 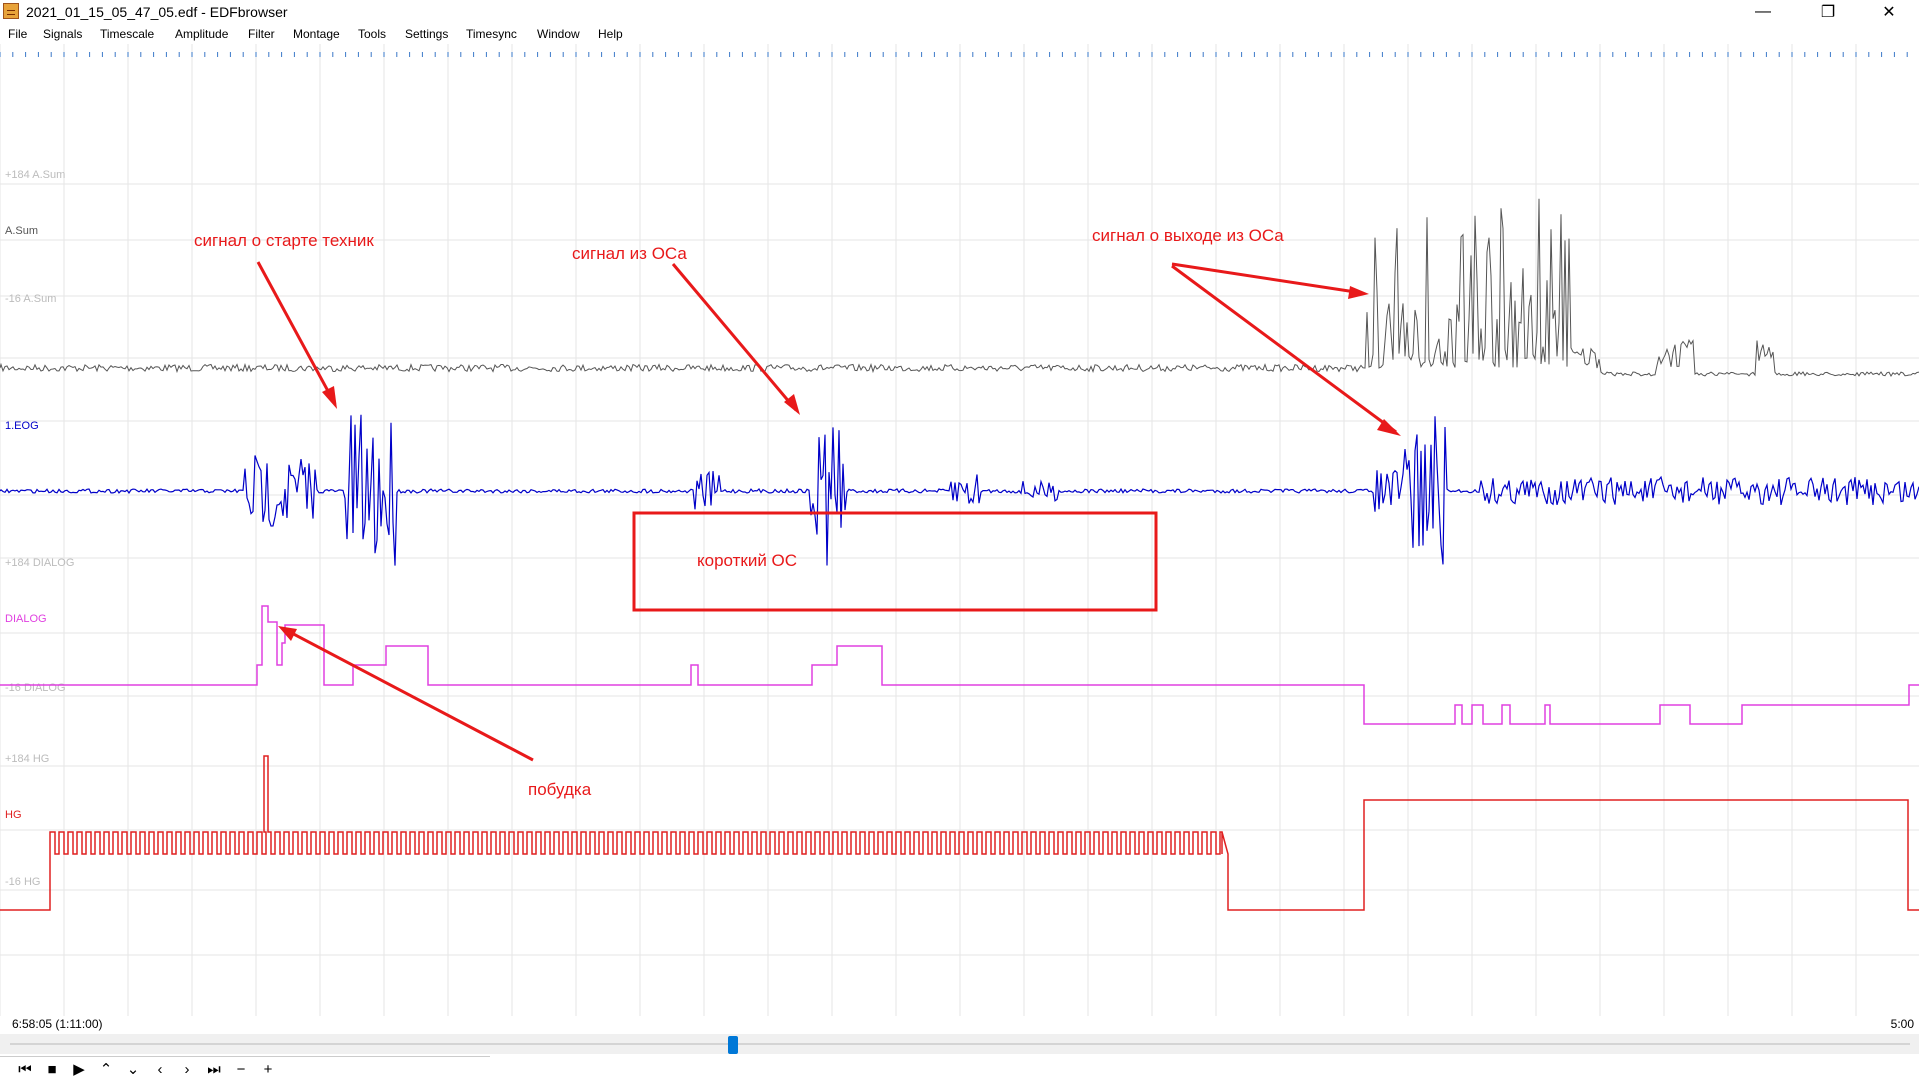 I want to click on start-signal-arrow, so click(x=296, y=333).